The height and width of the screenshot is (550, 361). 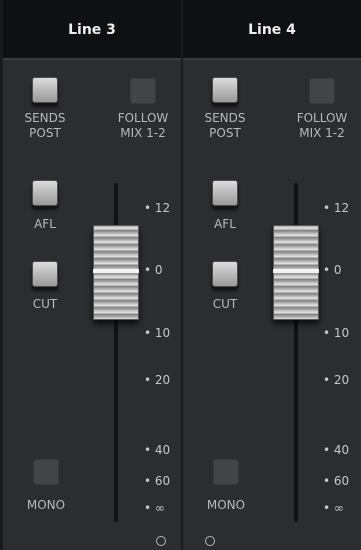 I want to click on channel-header: Line 4, so click(x=272, y=30).